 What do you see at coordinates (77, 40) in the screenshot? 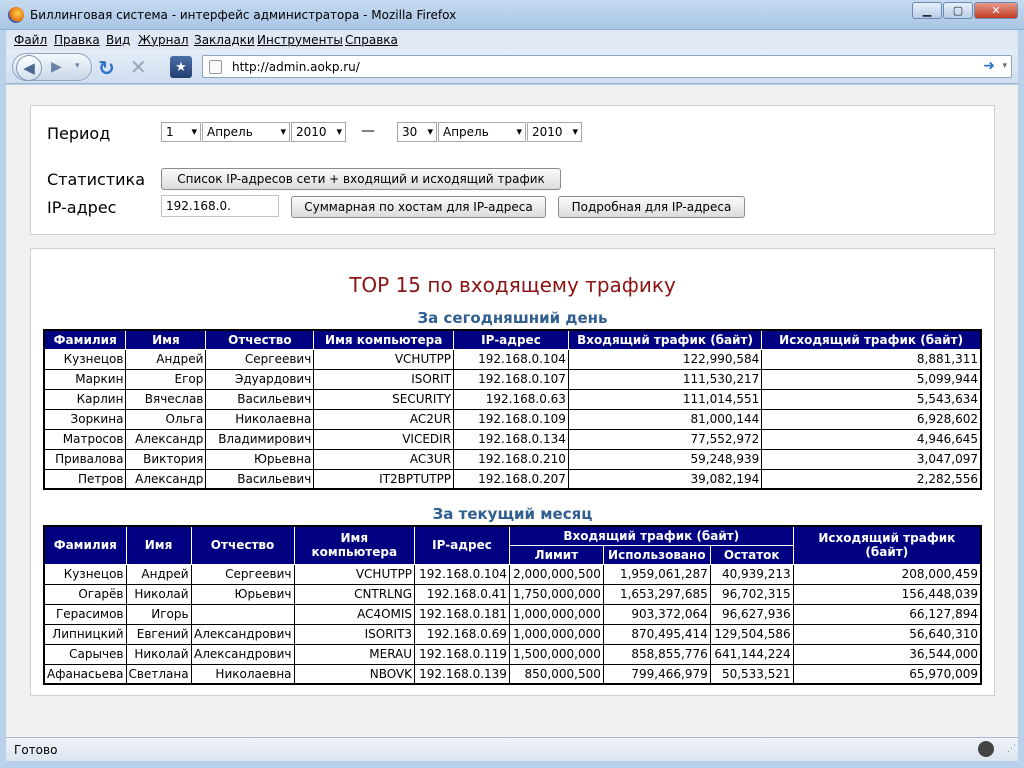
I see `menu-edit: Правка` at bounding box center [77, 40].